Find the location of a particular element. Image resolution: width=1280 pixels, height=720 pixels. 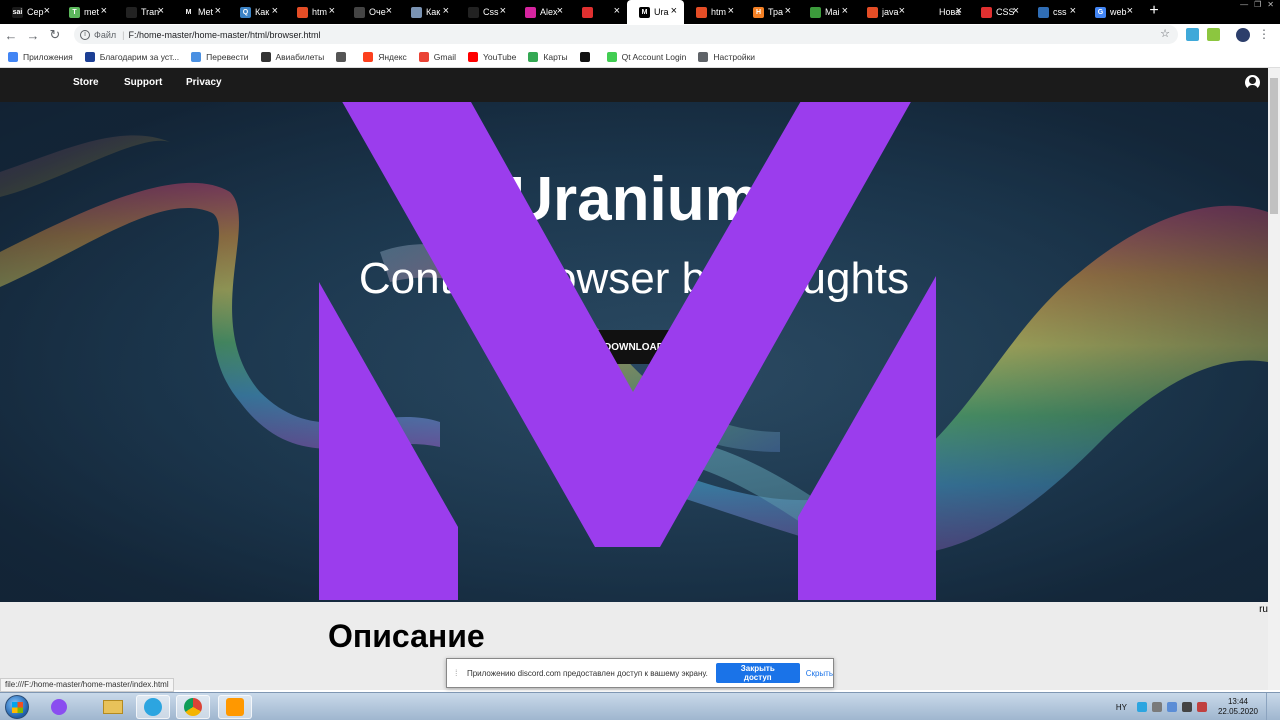

browser-tab: Новая× is located at coordinates (940, 12).